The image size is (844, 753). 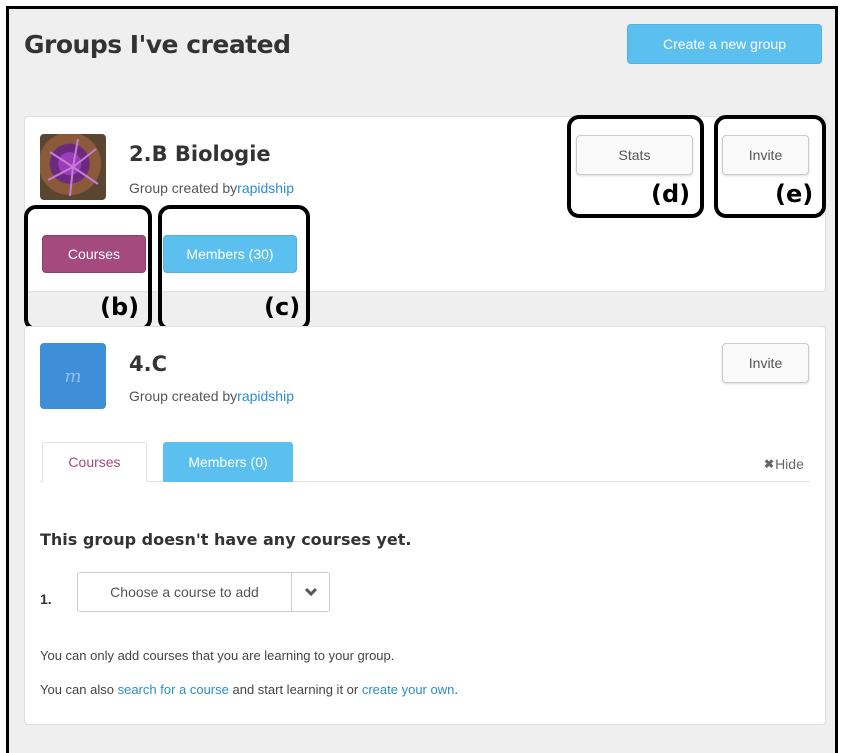 I want to click on create-group-button: Create a new group, so click(x=724, y=44).